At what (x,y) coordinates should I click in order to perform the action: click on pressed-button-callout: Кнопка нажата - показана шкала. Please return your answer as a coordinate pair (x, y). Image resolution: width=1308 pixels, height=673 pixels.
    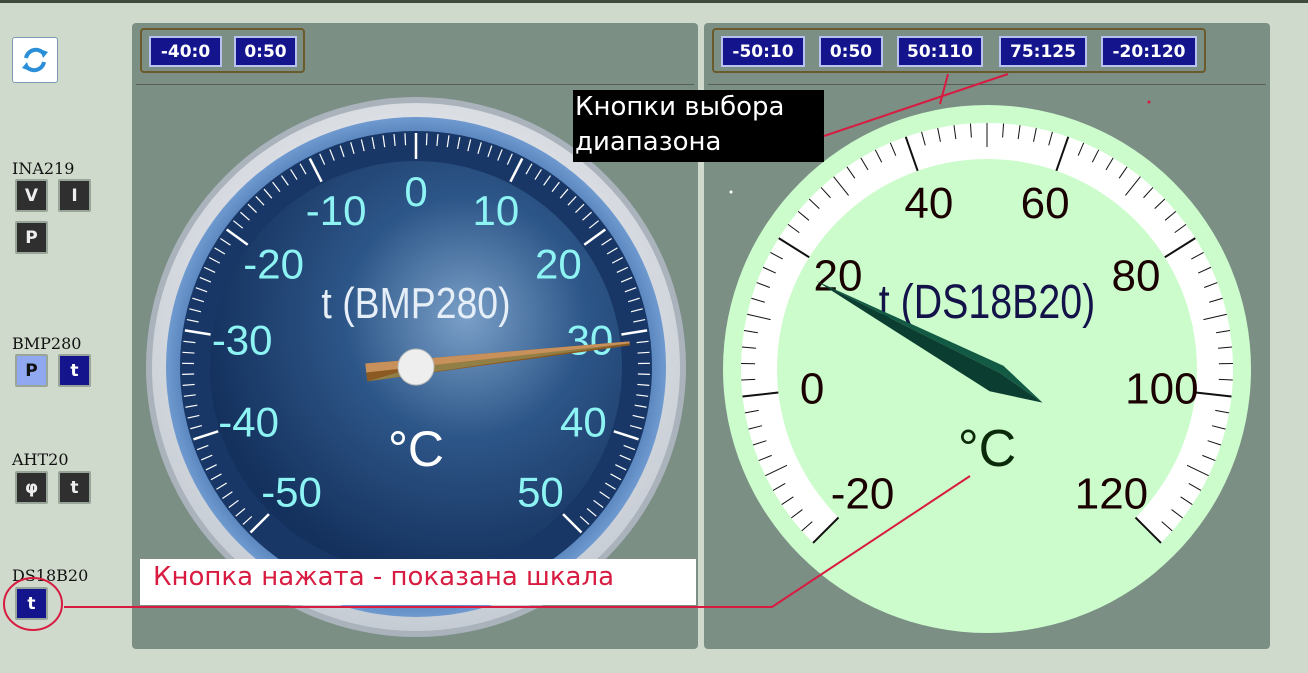
    Looking at the image, I should click on (418, 582).